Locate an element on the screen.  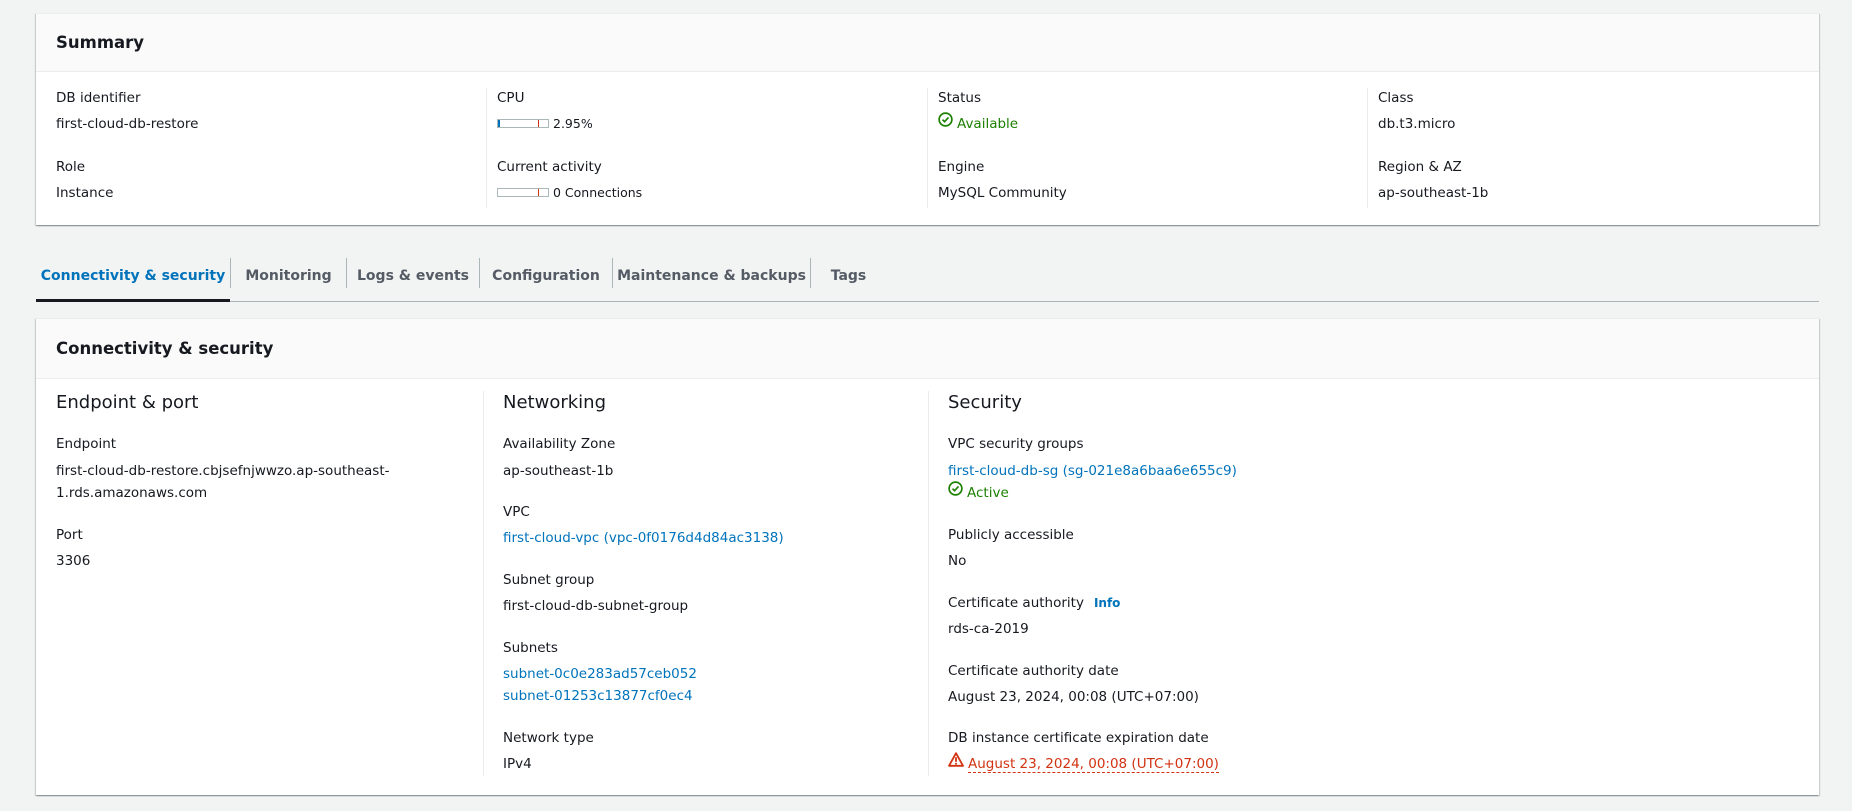
class-value: db.t3.micro is located at coordinates (1417, 124).